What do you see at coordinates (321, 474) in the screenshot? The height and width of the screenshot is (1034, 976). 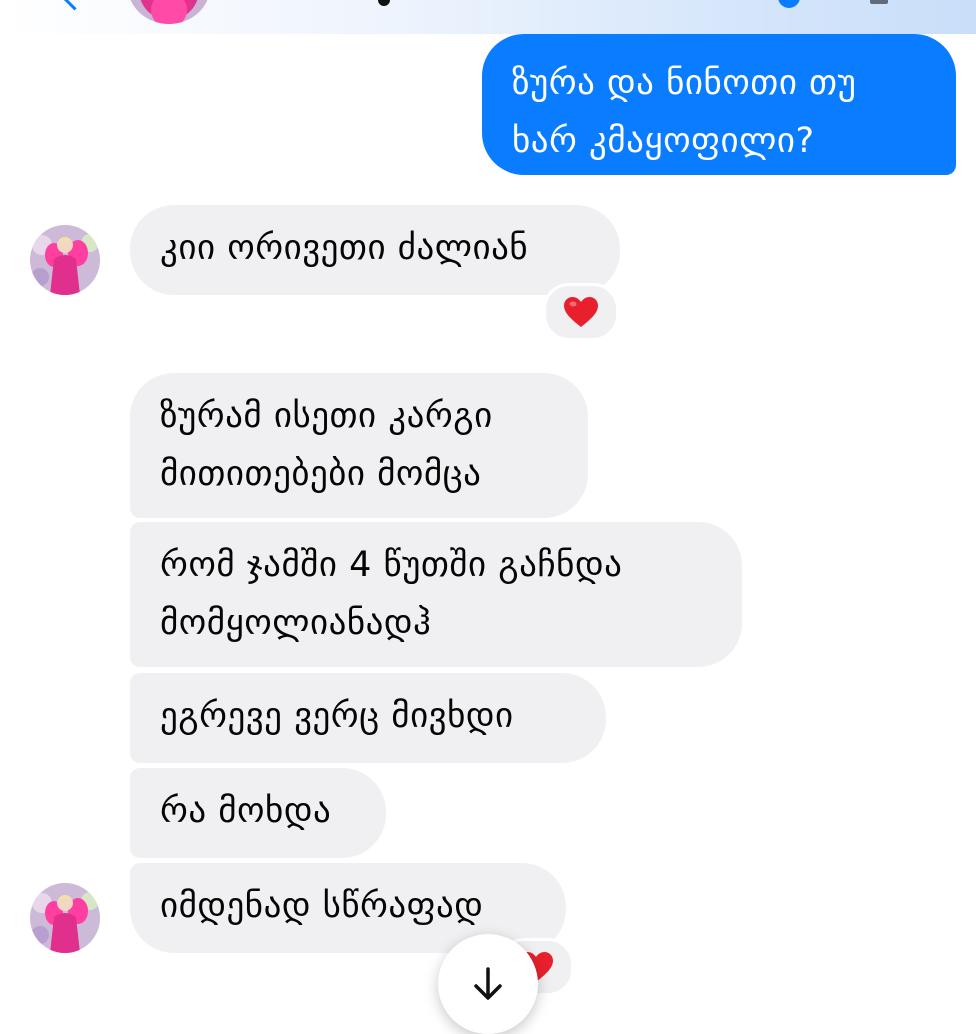 I see `message-text-line: მითითებები მომცა` at bounding box center [321, 474].